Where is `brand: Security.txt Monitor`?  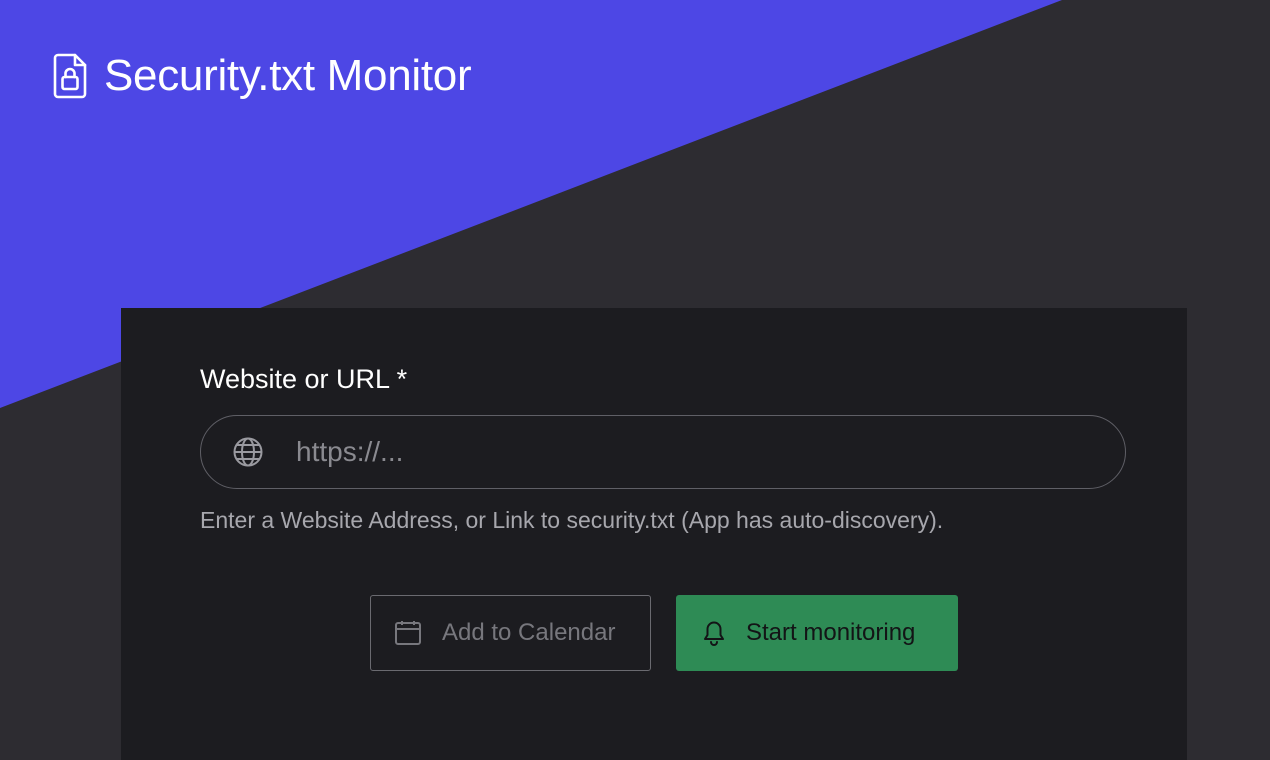
brand: Security.txt Monitor is located at coordinates (261, 76).